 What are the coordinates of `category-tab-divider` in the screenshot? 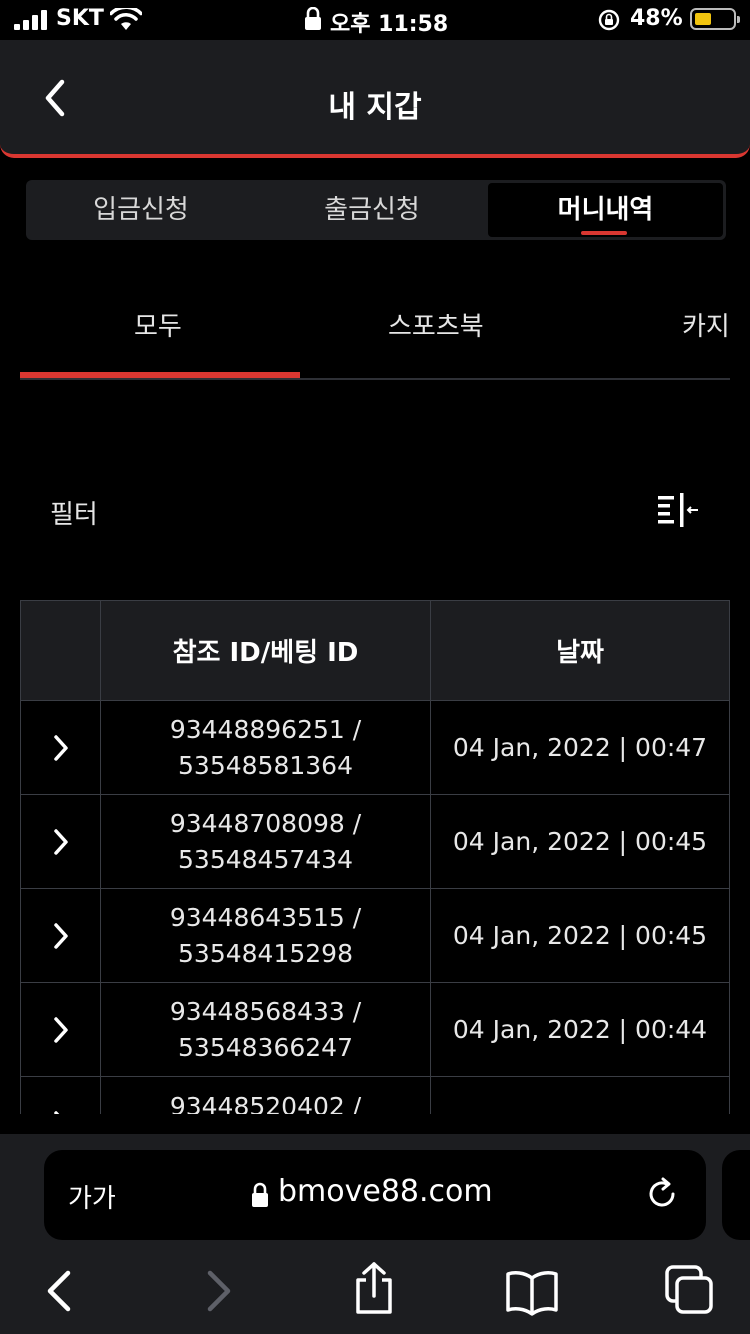 It's located at (375, 379).